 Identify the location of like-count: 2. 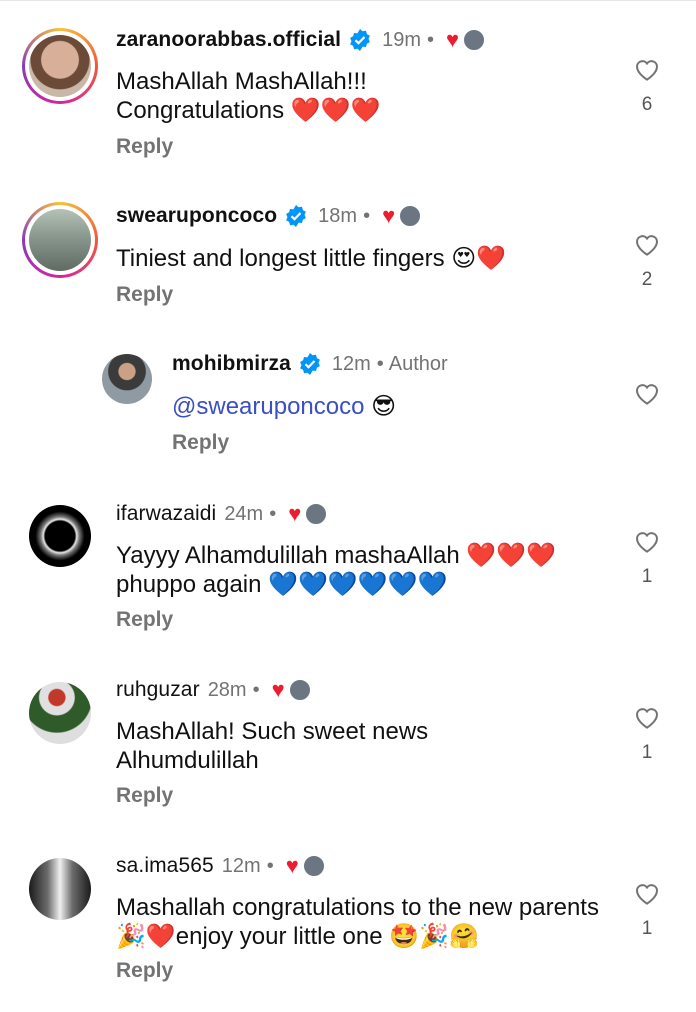
(647, 279).